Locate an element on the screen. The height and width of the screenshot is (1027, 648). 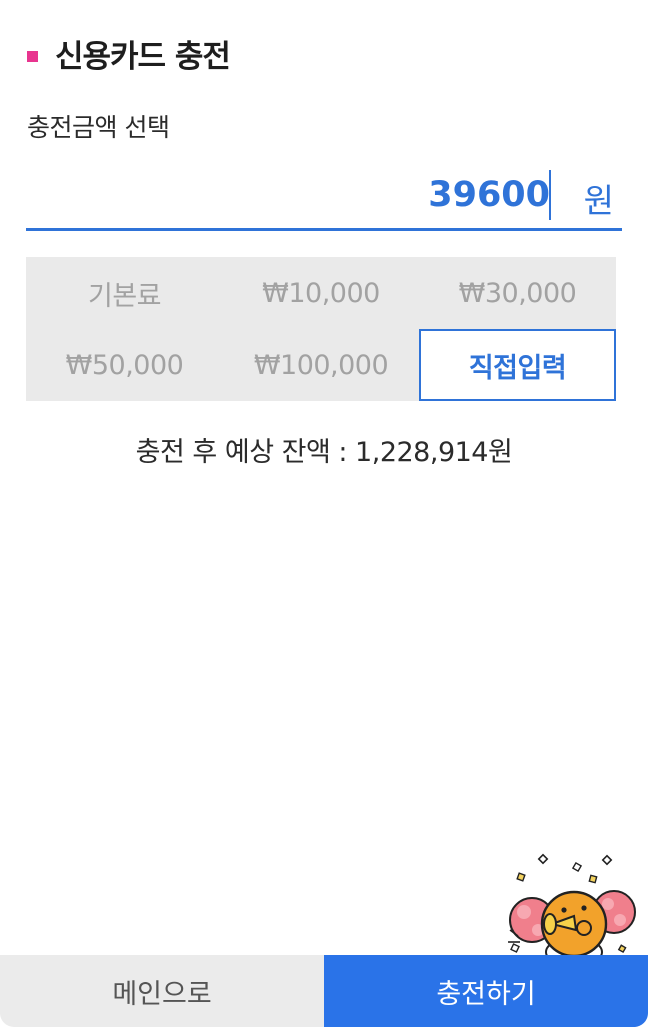
expected-balance-text: 충전 후 예상 잔액 : 1,228,914원 is located at coordinates (324, 452).